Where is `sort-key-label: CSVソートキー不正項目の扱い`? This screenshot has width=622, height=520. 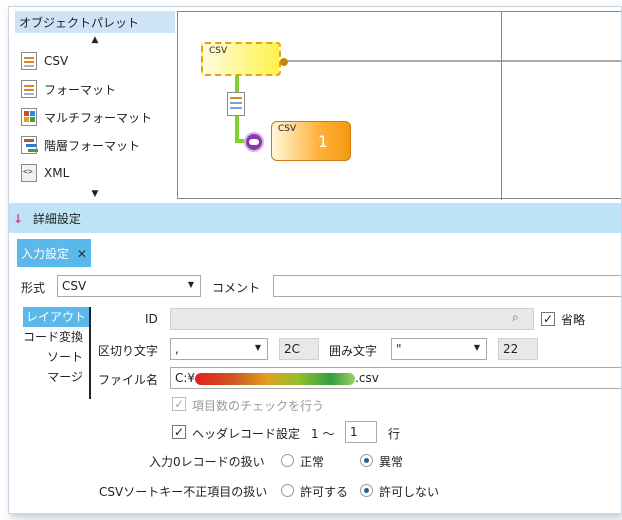
sort-key-label: CSVソートキー不正項目の扱い is located at coordinates (183, 492).